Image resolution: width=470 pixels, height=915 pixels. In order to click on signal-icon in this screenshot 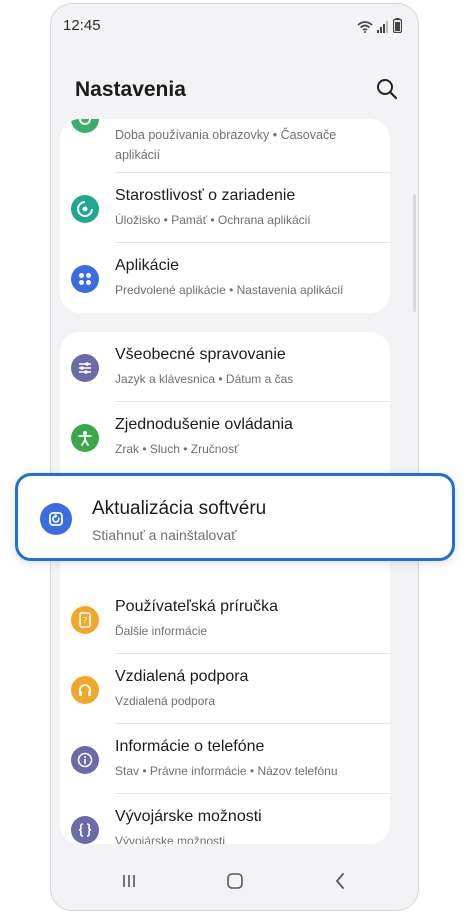, I will do `click(382, 27)`.